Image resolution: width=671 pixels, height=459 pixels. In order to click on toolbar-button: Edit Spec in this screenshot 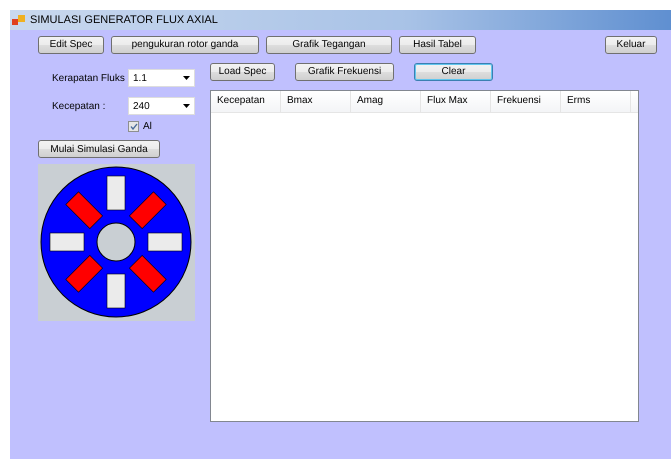, I will do `click(71, 45)`.